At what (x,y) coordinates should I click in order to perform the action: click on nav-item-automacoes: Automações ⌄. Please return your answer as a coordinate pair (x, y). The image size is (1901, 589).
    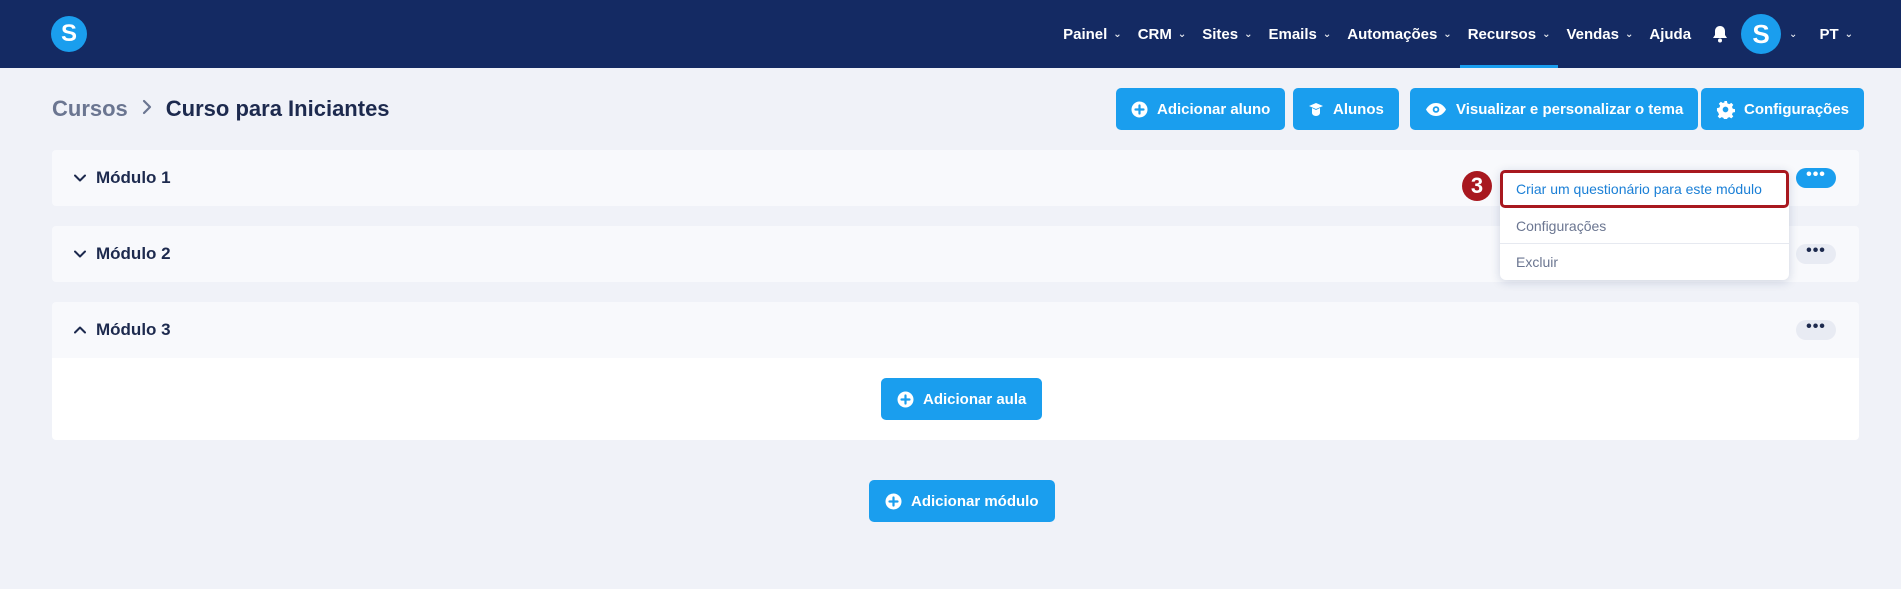
    Looking at the image, I should click on (1399, 34).